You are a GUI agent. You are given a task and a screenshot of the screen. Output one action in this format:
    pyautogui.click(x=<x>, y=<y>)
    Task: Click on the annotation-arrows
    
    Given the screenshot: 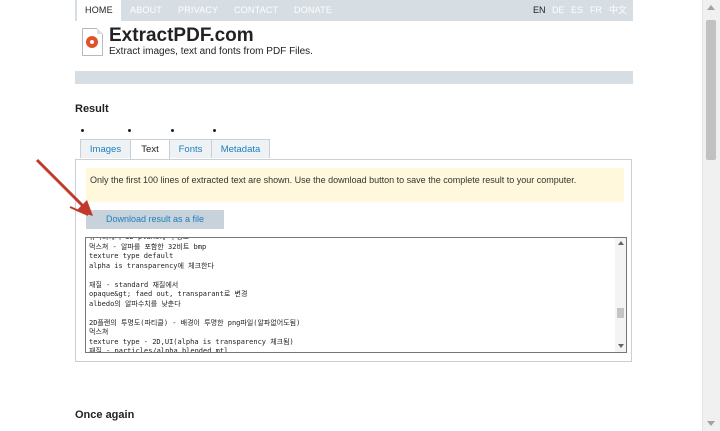 What is the action you would take?
    pyautogui.click(x=64, y=187)
    